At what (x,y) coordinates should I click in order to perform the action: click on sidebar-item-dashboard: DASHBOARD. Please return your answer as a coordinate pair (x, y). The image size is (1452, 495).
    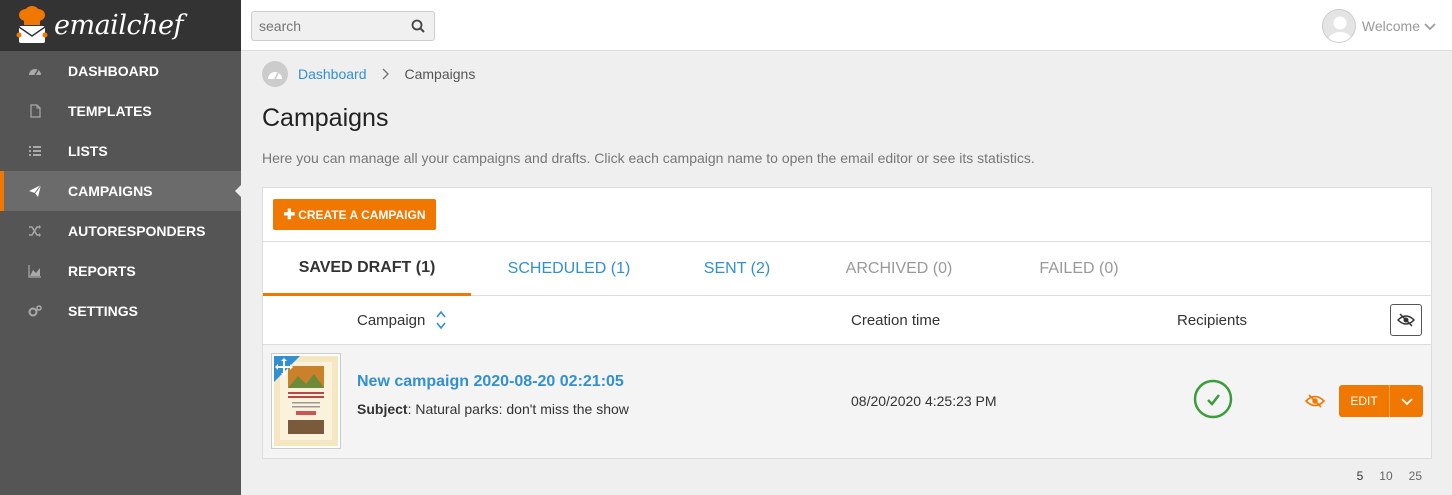
    Looking at the image, I should click on (120, 71).